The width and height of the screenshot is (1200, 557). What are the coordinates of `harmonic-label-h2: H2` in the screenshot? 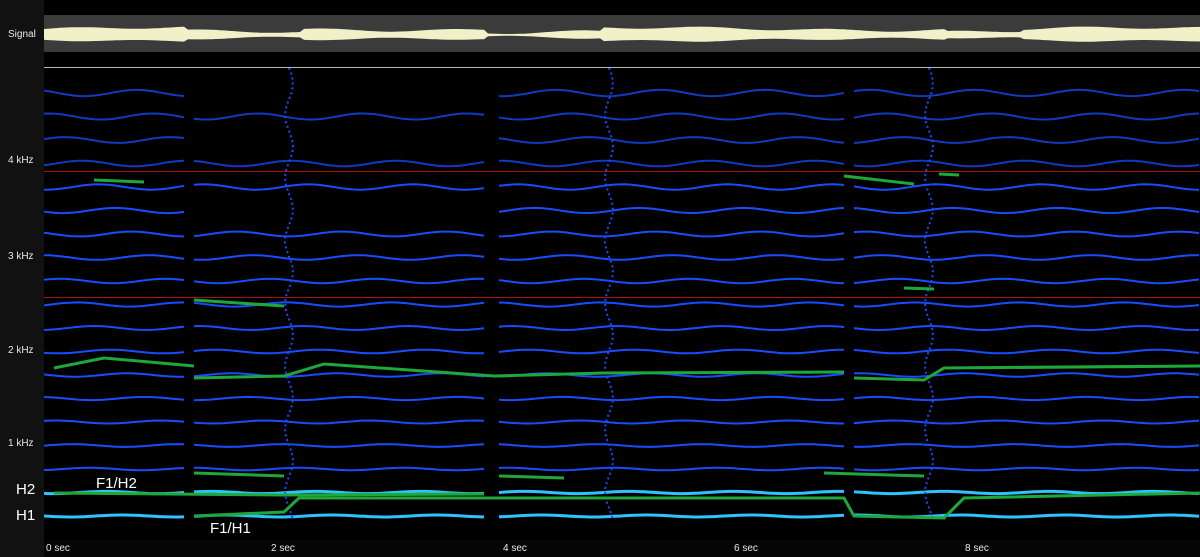 It's located at (25, 489).